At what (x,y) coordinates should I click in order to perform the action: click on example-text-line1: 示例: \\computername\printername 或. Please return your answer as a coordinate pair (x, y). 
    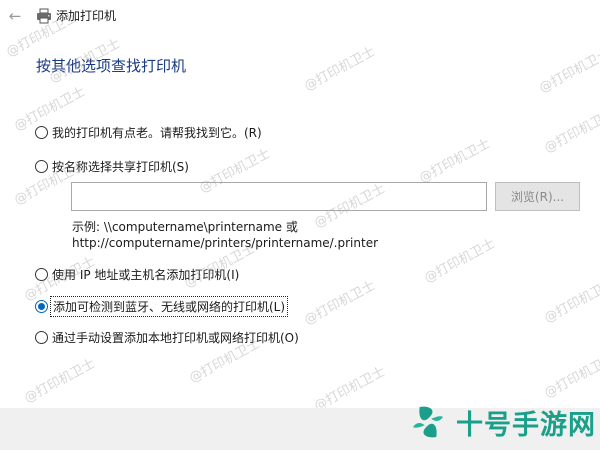
    Looking at the image, I should click on (185, 227).